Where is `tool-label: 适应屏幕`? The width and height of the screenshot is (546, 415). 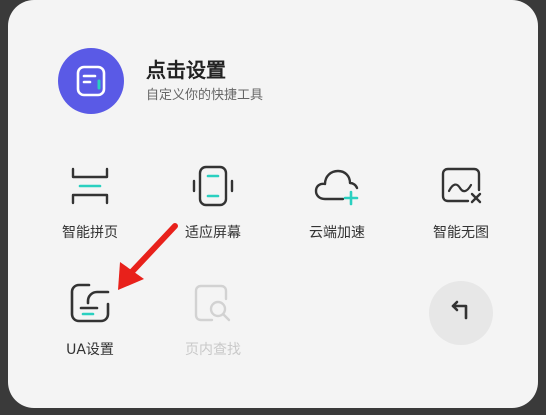
tool-label: 适应屏幕 is located at coordinates (213, 233).